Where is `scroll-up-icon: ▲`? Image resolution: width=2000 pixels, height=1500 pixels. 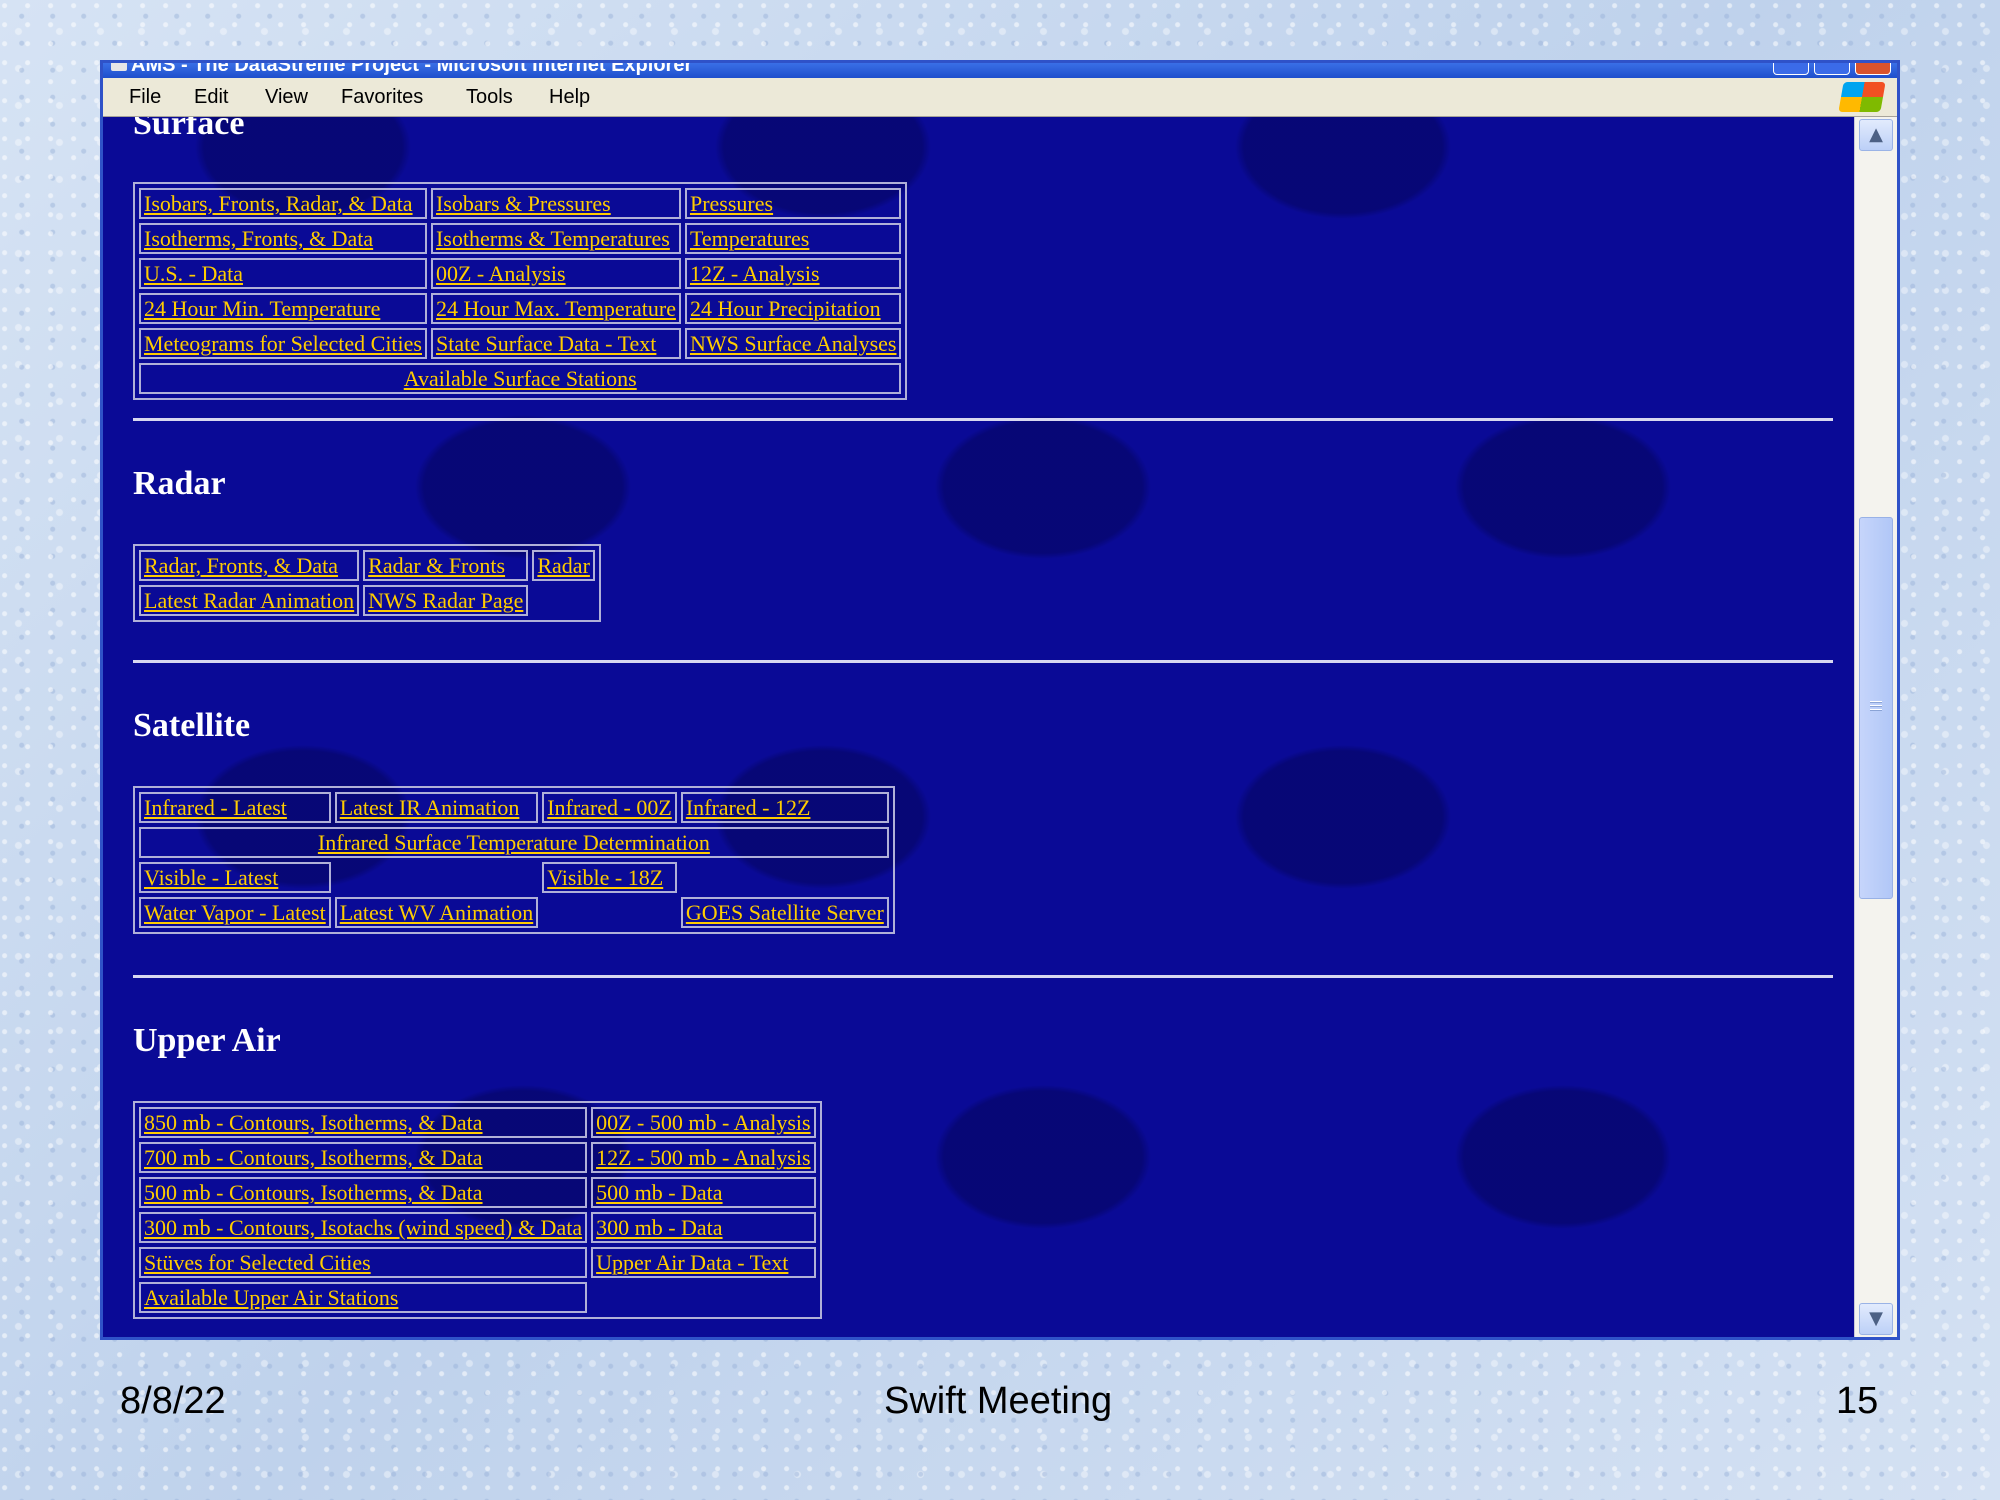 scroll-up-icon: ▲ is located at coordinates (1876, 135).